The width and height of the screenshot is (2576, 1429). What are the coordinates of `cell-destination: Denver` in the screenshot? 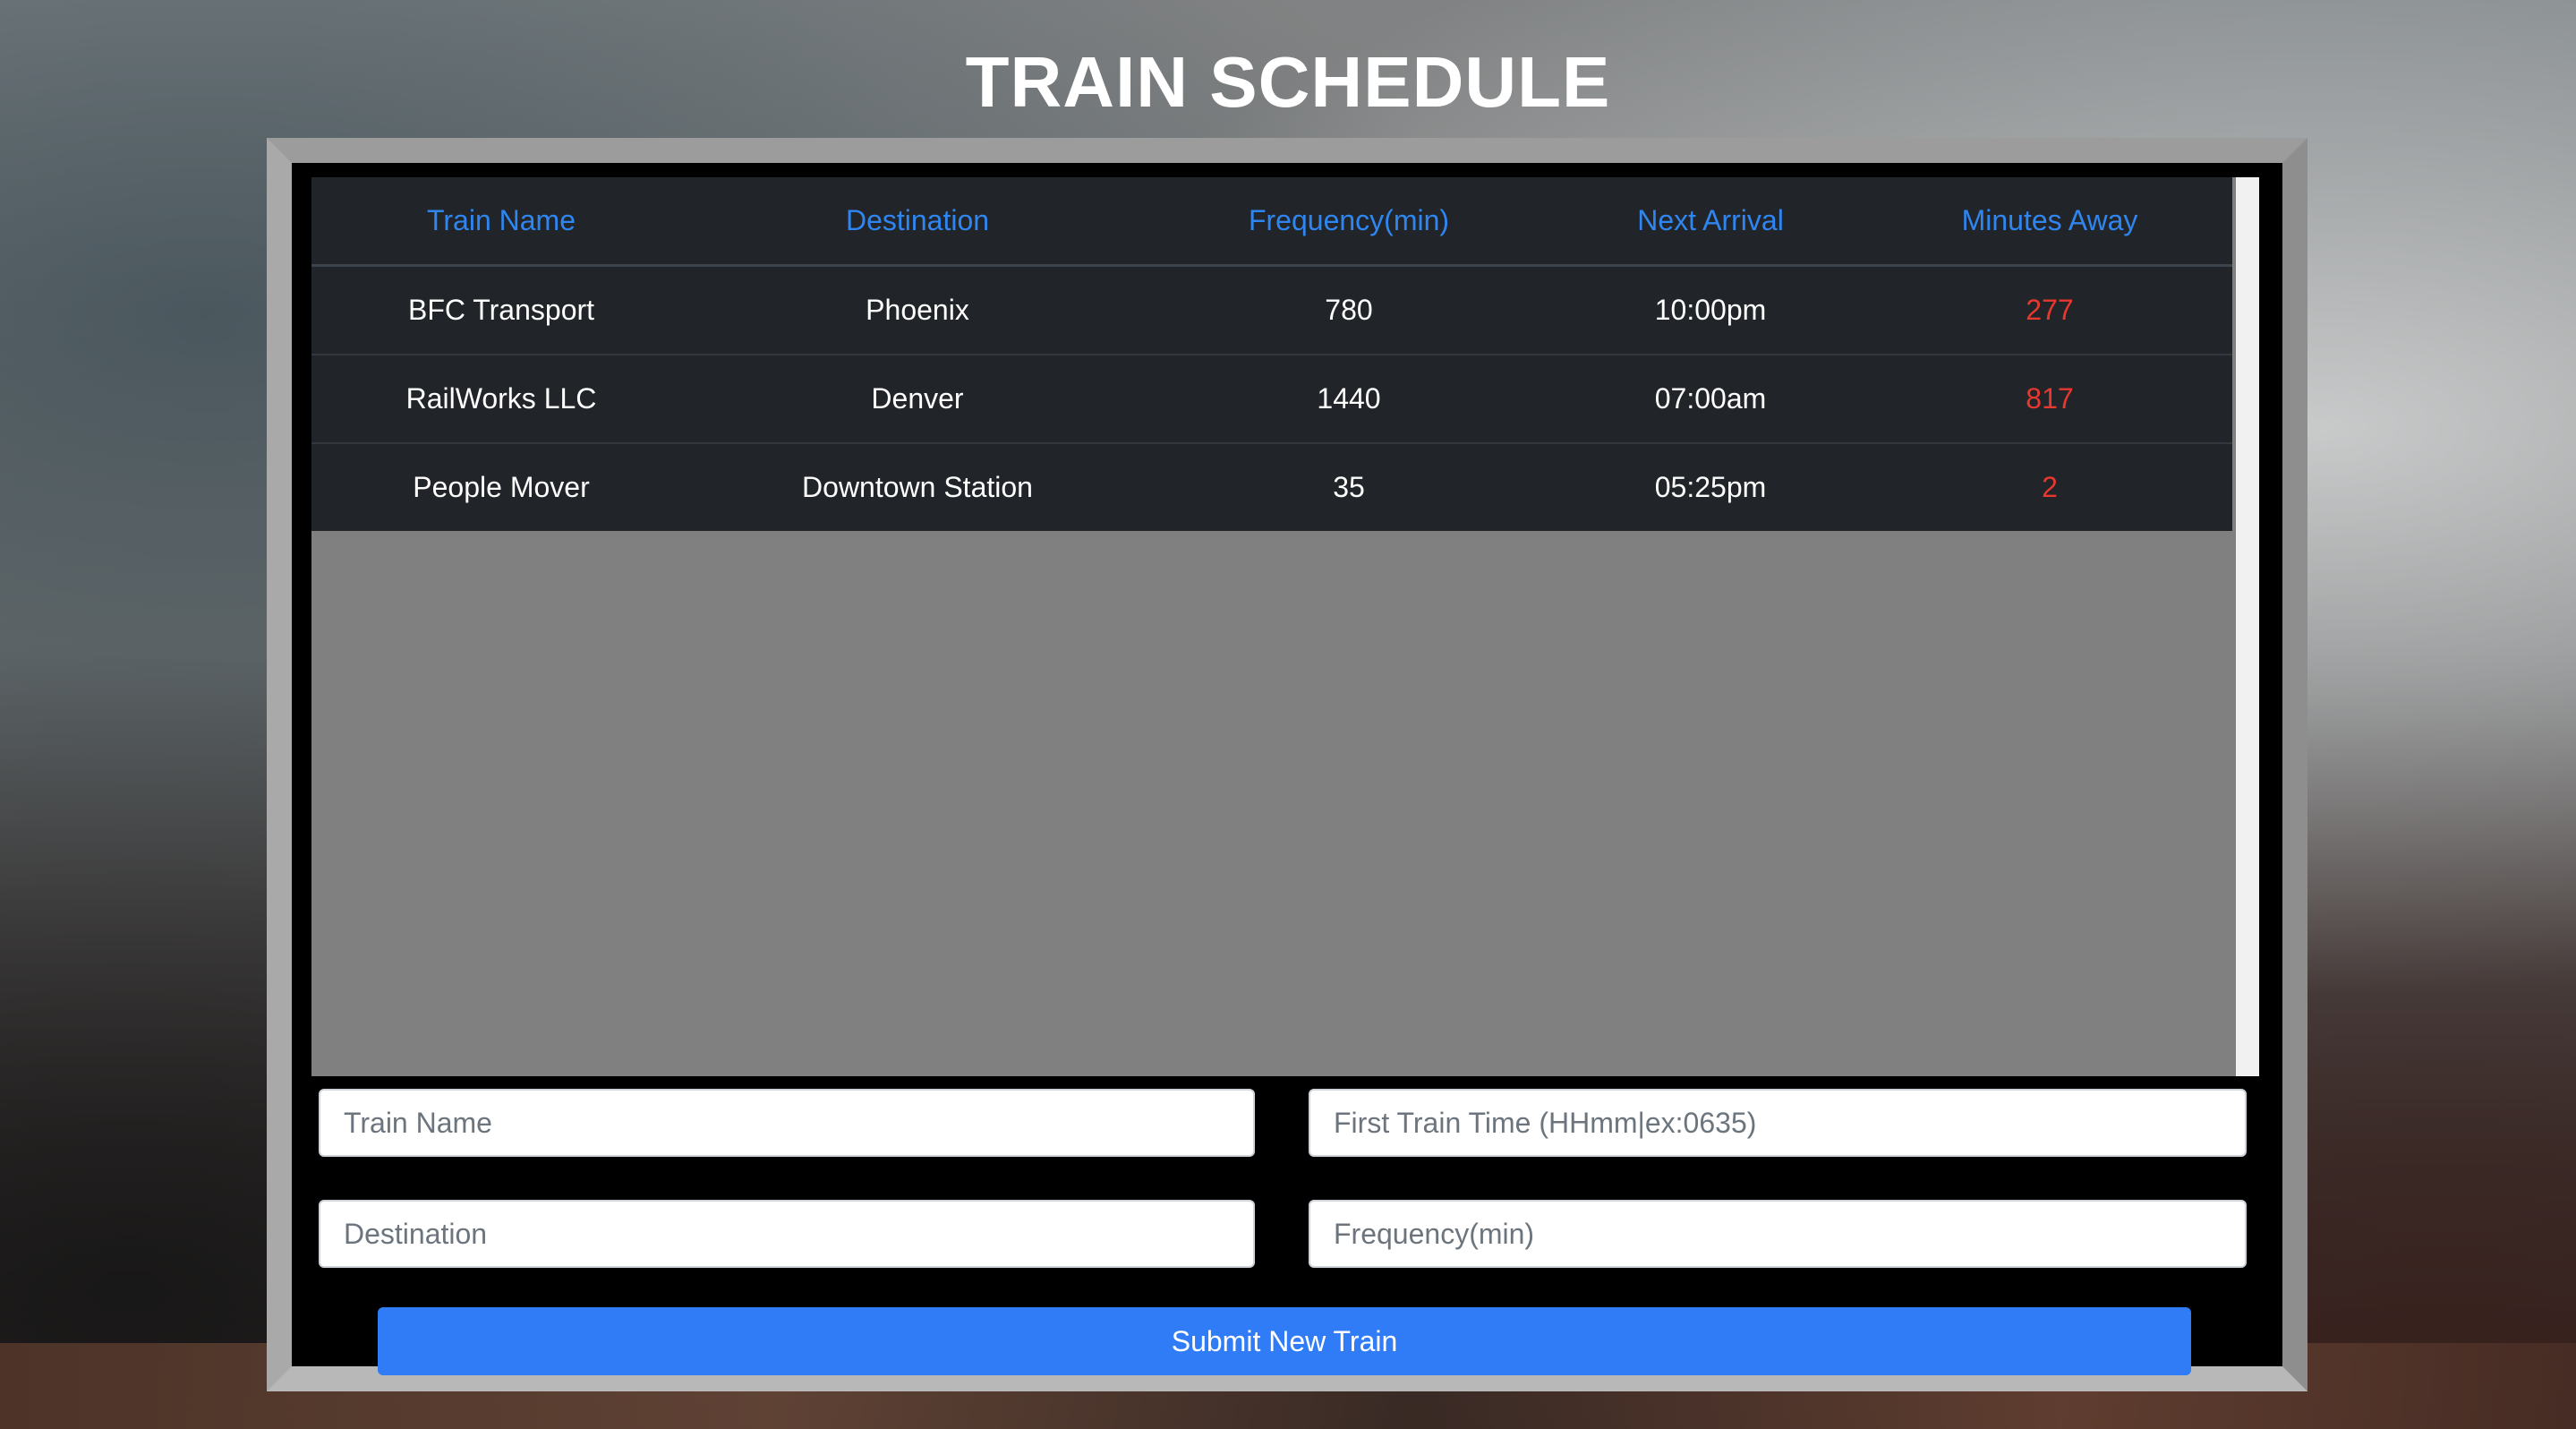 It's located at (917, 398).